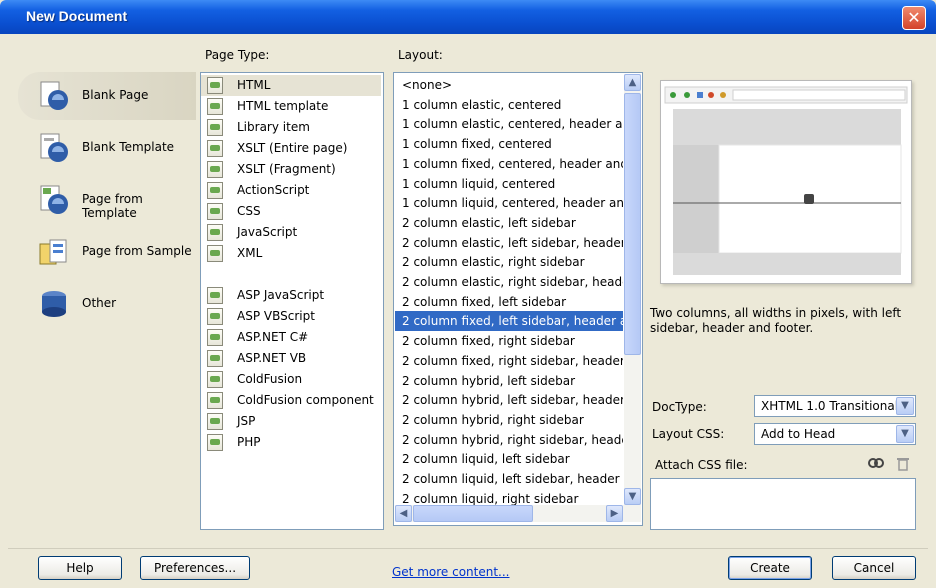  I want to click on page-type-item-label: JavaScript, so click(267, 232).